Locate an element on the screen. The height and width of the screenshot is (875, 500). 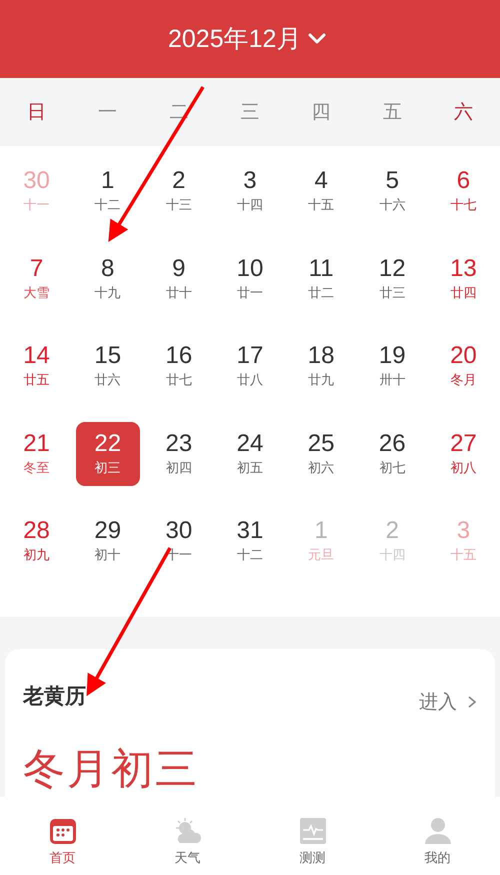
day-cell: 21 冬至 is located at coordinates (36, 454).